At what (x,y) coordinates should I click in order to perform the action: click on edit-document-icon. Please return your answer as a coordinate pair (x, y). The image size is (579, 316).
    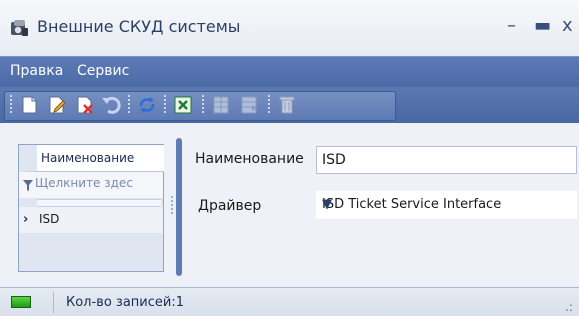
    Looking at the image, I should click on (57, 105).